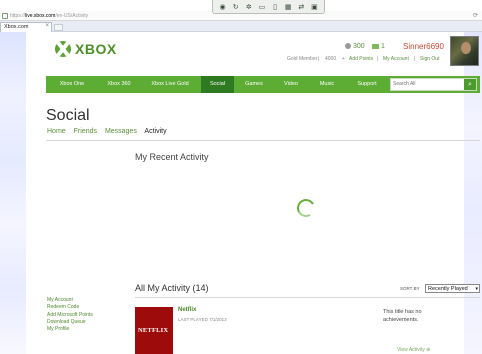  What do you see at coordinates (121, 131) in the screenshot?
I see `subnav-messages: Messages` at bounding box center [121, 131].